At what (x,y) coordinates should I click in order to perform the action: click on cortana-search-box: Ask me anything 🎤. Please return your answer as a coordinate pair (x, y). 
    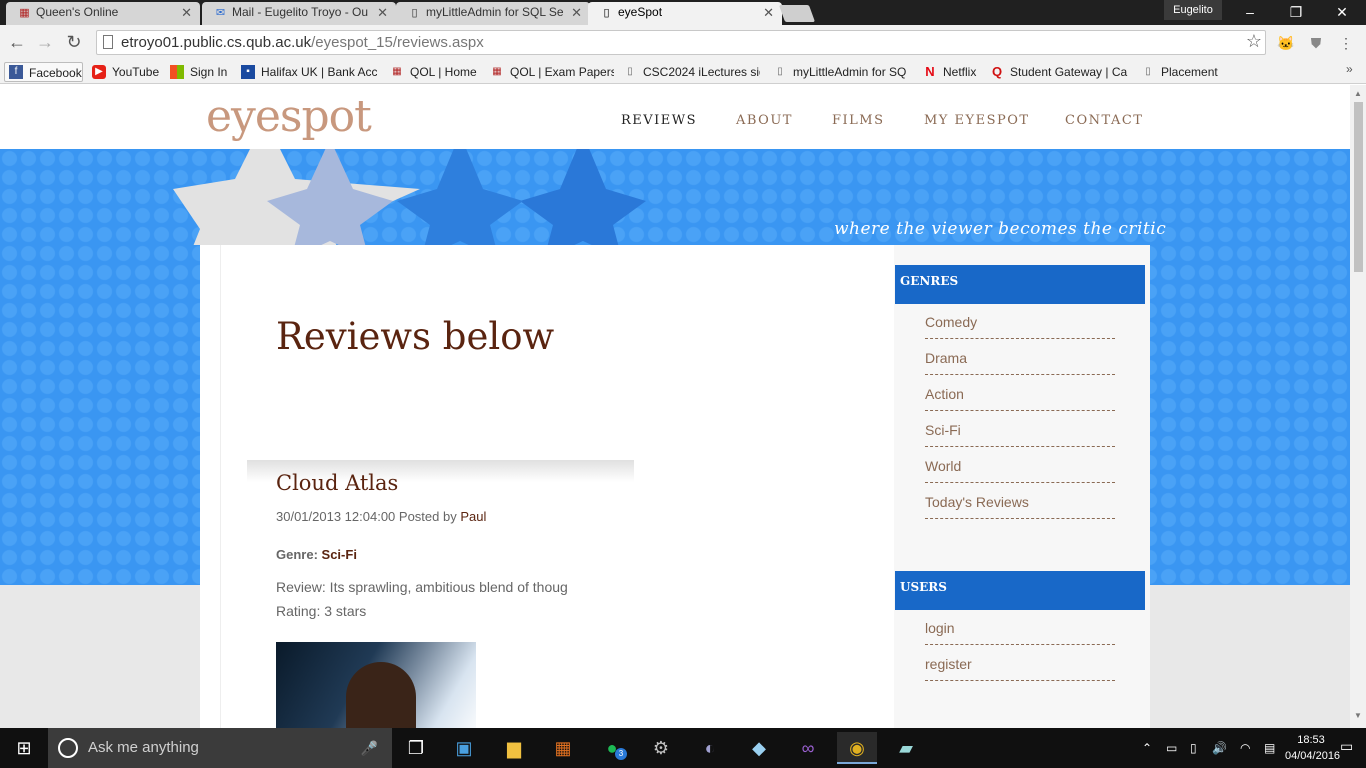
    Looking at the image, I should click on (220, 748).